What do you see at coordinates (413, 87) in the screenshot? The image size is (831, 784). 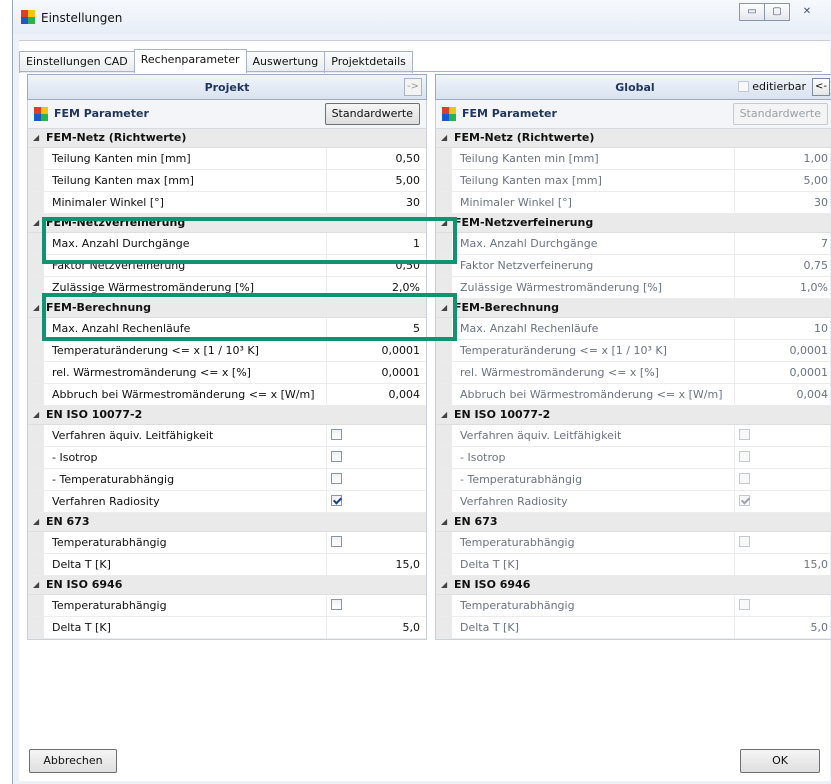 I see `copy-to-global-button: ->` at bounding box center [413, 87].